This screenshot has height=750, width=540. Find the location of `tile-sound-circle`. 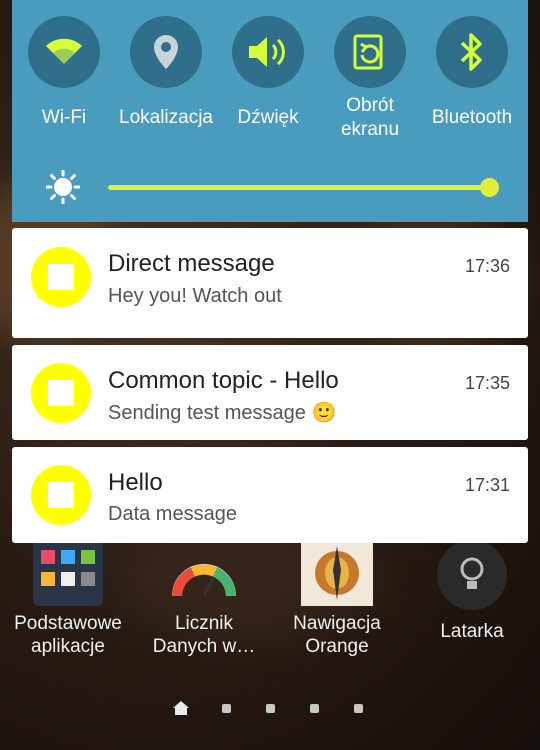

tile-sound-circle is located at coordinates (268, 52).